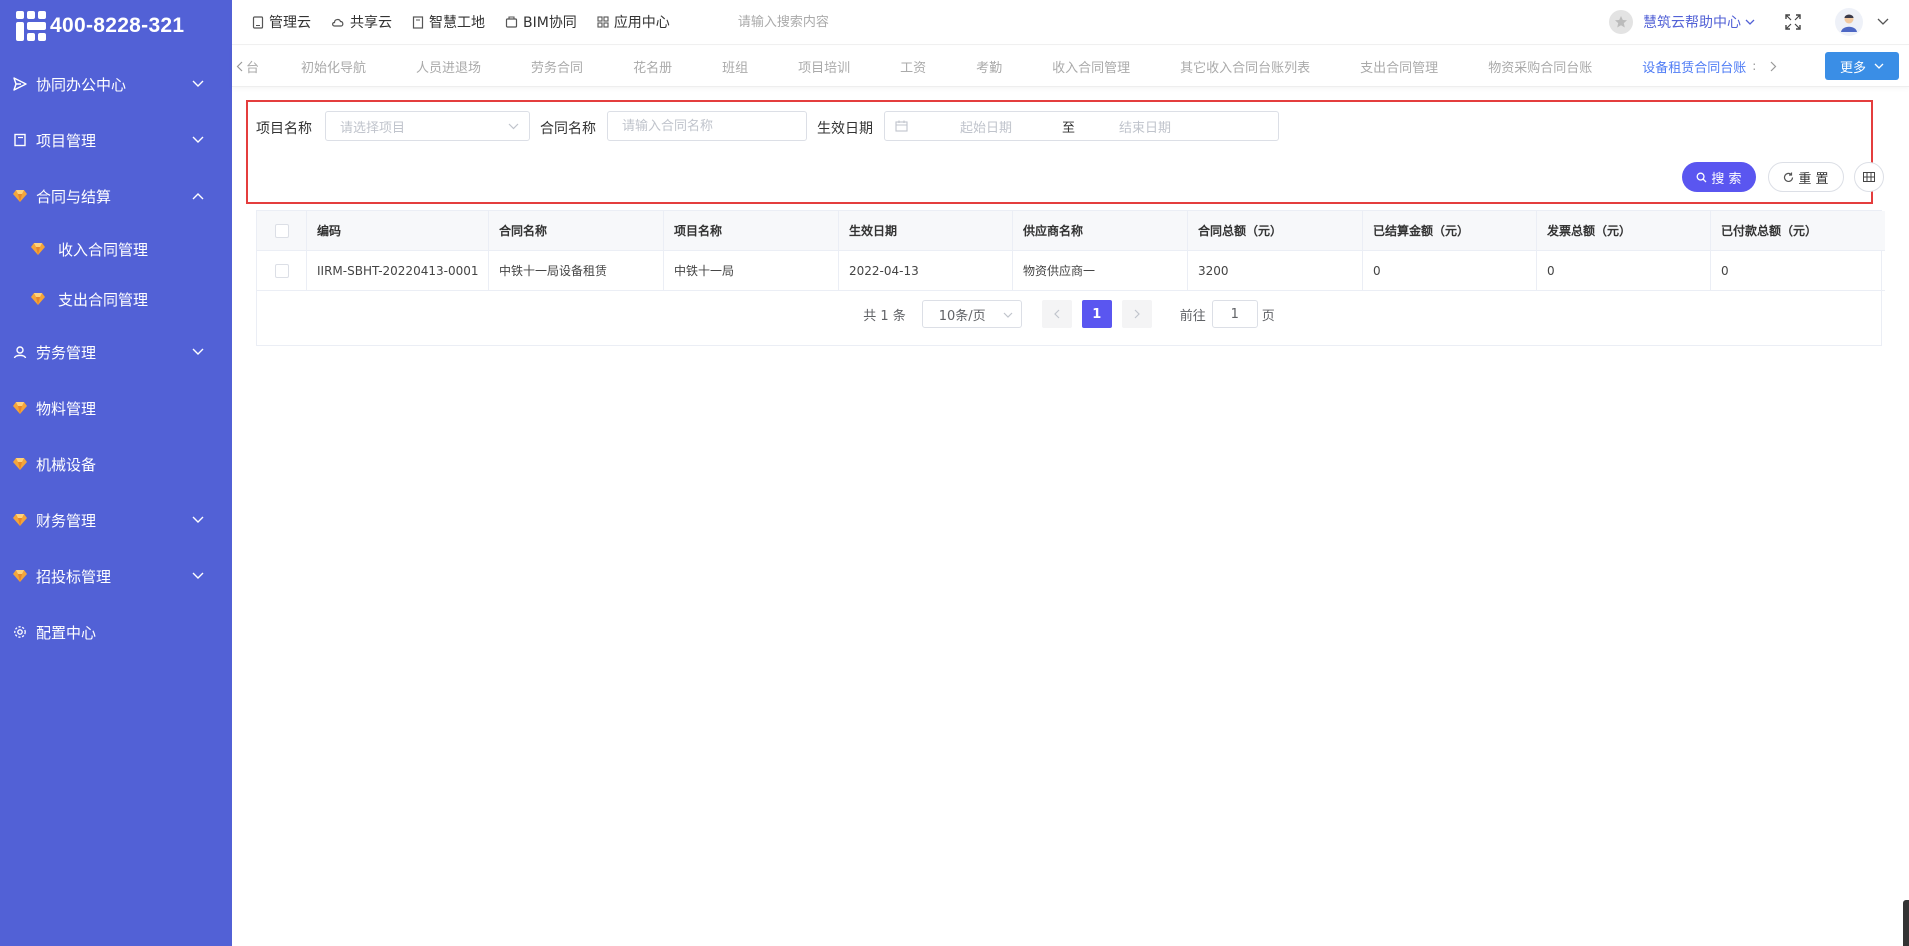 The image size is (1909, 946). Describe the element at coordinates (557, 66) in the screenshot. I see `tab-labor-contract: 劳务合同` at that location.